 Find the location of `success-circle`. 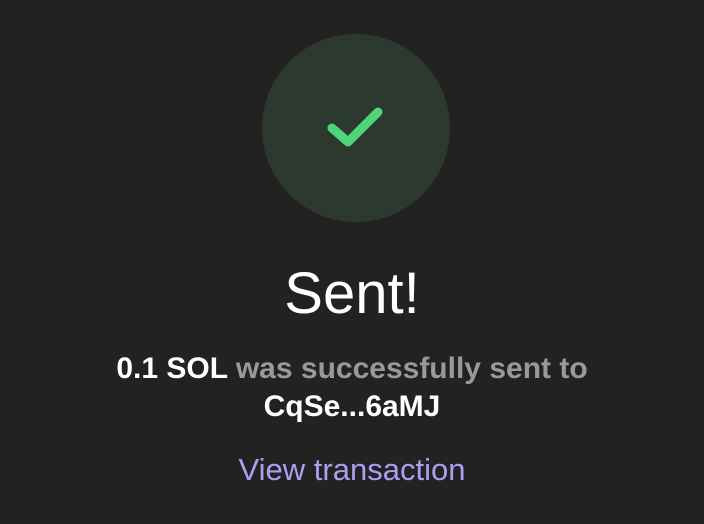

success-circle is located at coordinates (356, 128).